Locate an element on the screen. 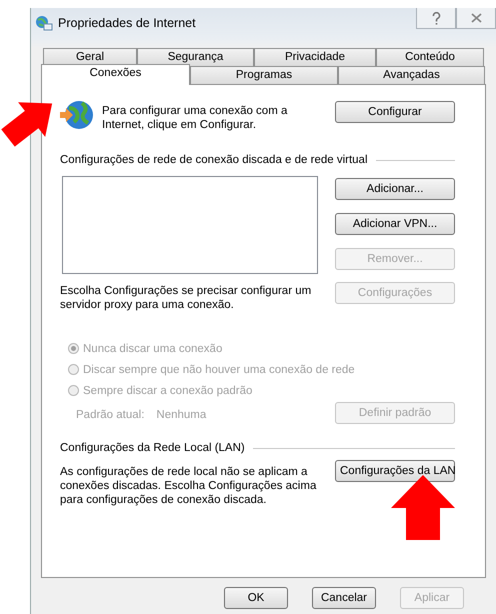 Image resolution: width=496 pixels, height=614 pixels. close-icon is located at coordinates (476, 18).